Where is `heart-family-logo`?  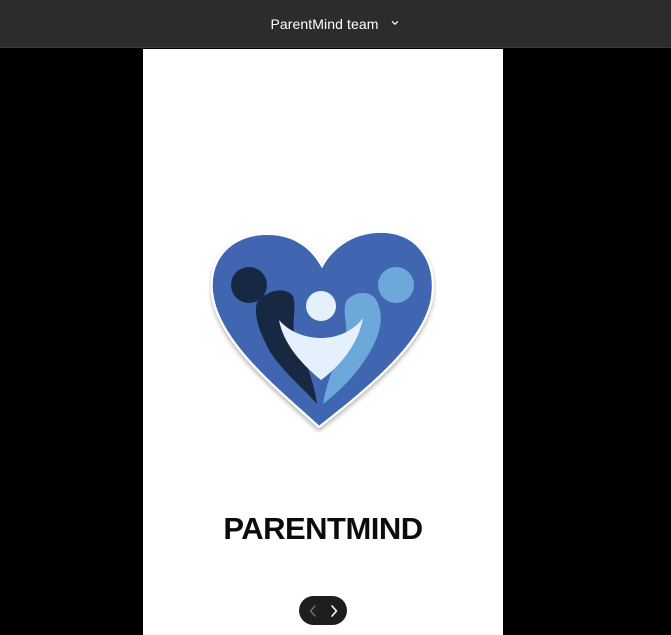
heart-family-logo is located at coordinates (322, 329).